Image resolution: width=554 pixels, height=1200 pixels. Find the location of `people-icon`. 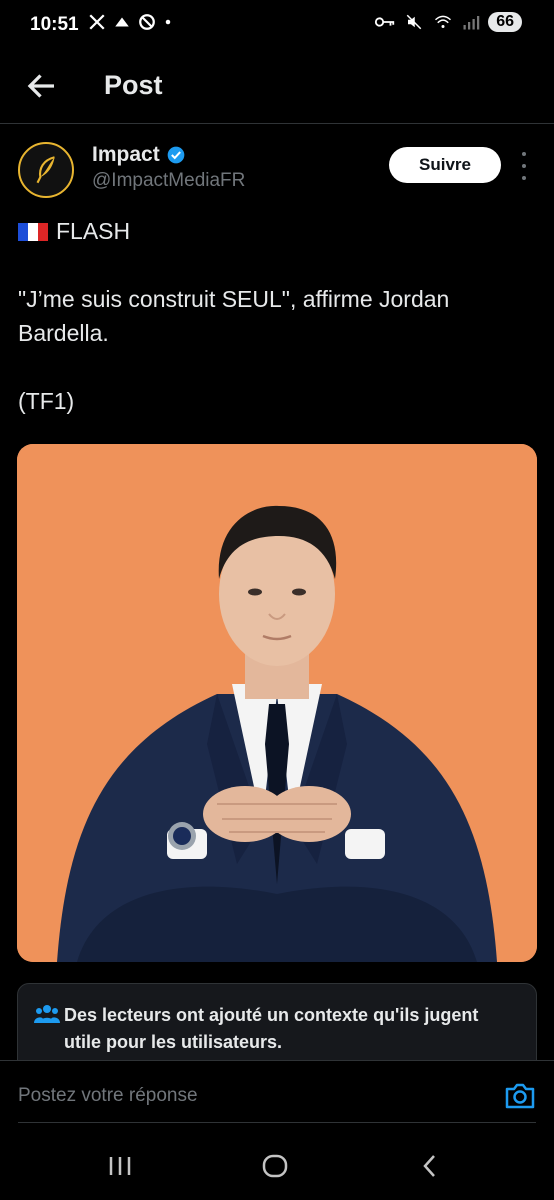

people-icon is located at coordinates (47, 1014).